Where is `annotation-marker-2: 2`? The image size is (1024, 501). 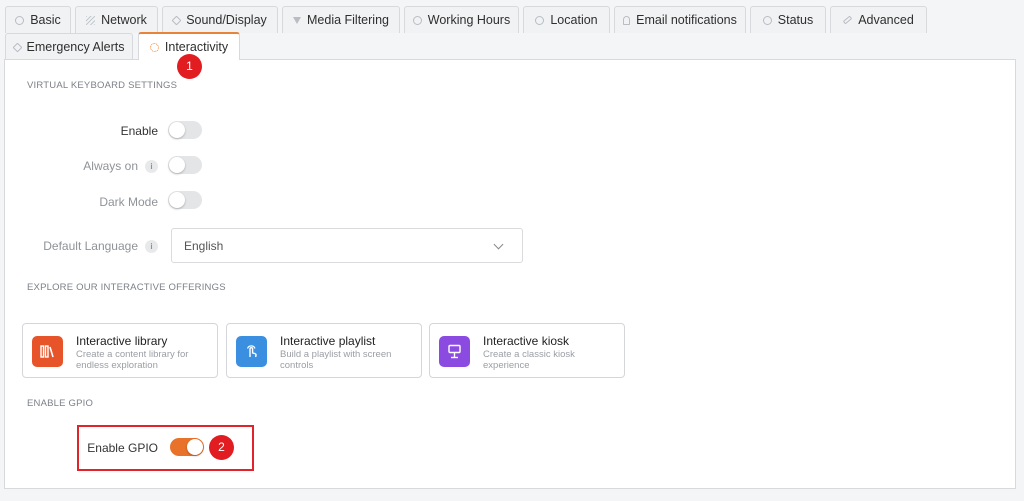
annotation-marker-2: 2 is located at coordinates (221, 447).